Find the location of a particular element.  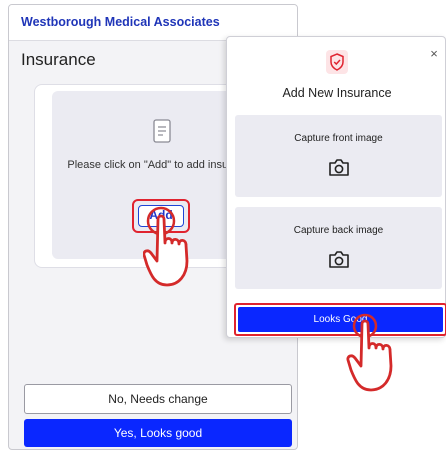

add-button: Add is located at coordinates (161, 216).